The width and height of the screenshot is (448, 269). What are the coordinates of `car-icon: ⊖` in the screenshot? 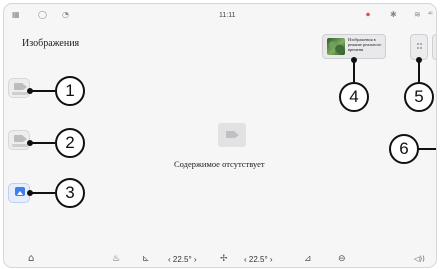 It's located at (342, 259).